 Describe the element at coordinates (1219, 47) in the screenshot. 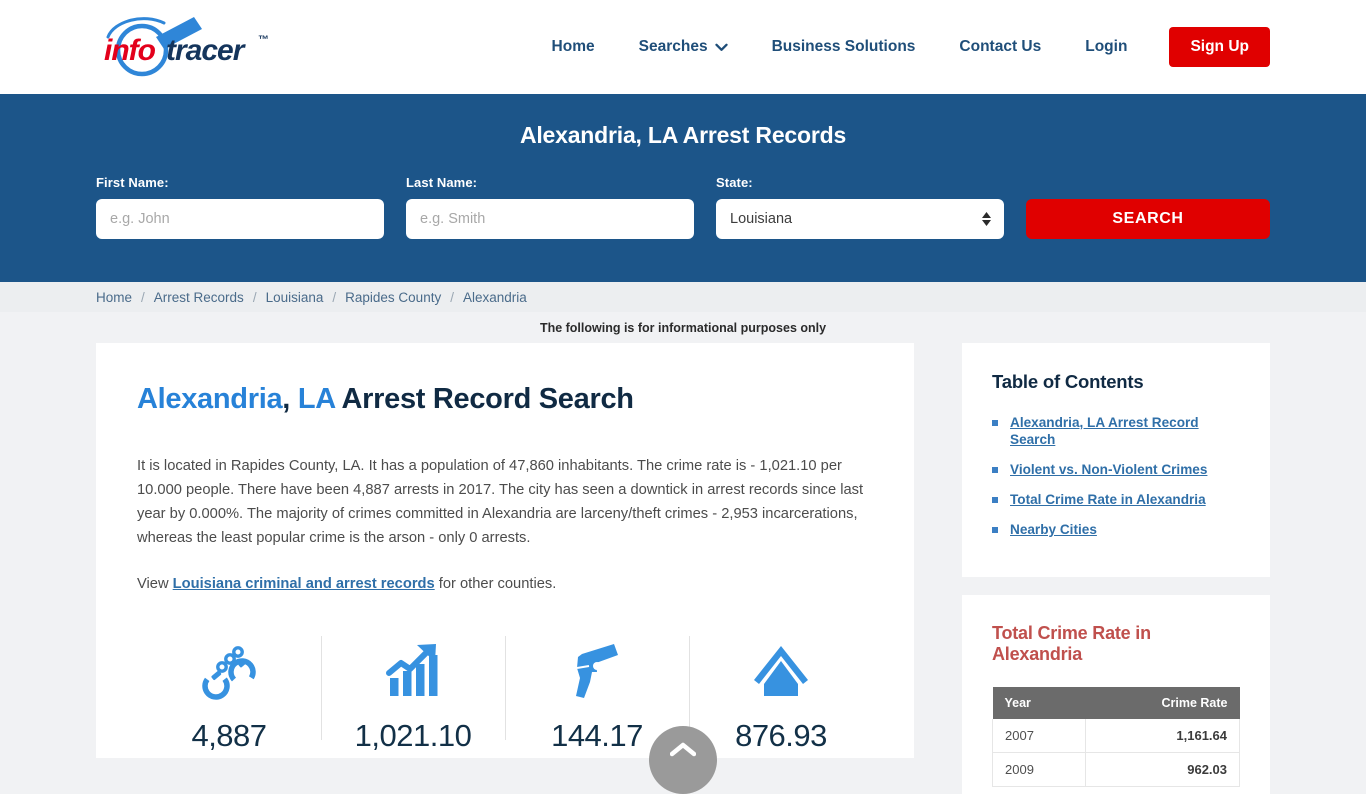

I see `sign-up-button: Sign Up` at that location.